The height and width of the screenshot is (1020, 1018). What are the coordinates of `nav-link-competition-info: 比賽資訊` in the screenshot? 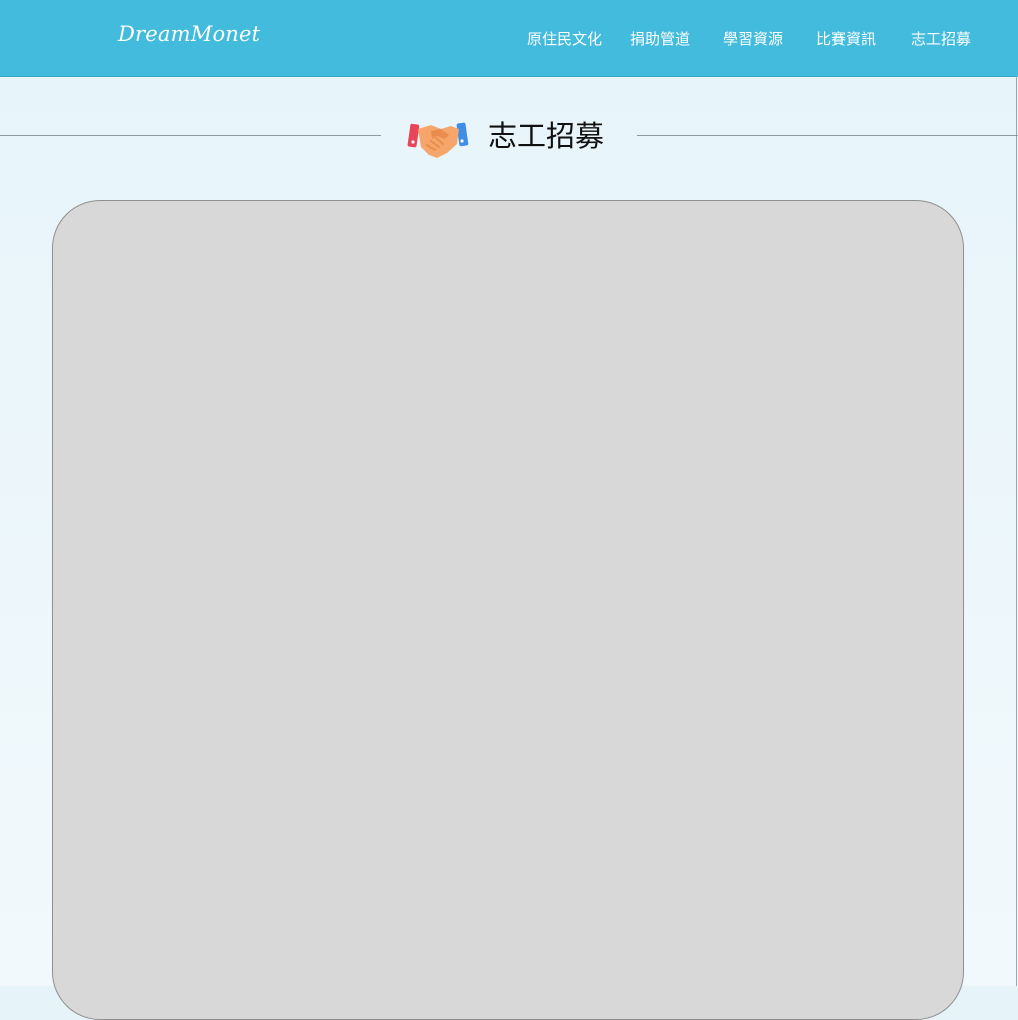 It's located at (846, 39).